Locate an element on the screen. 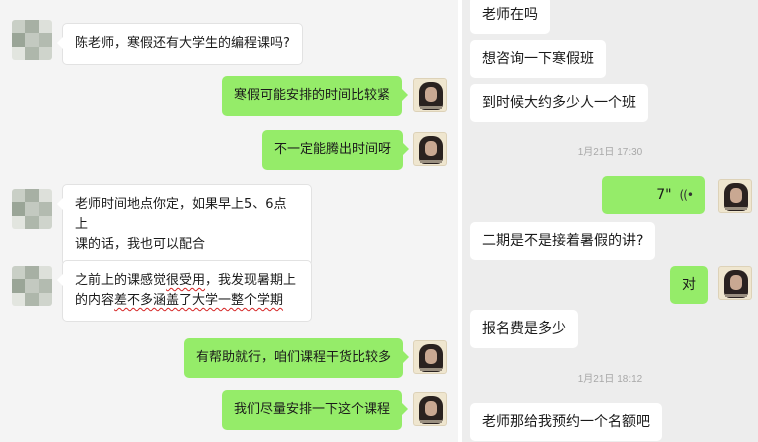 Image resolution: width=758 pixels, height=442 pixels. message-bubble: 之前上的课感觉很受用，我发现暑期上 的内容差不多涵盖了大学一整个学期 is located at coordinates (184, 291).